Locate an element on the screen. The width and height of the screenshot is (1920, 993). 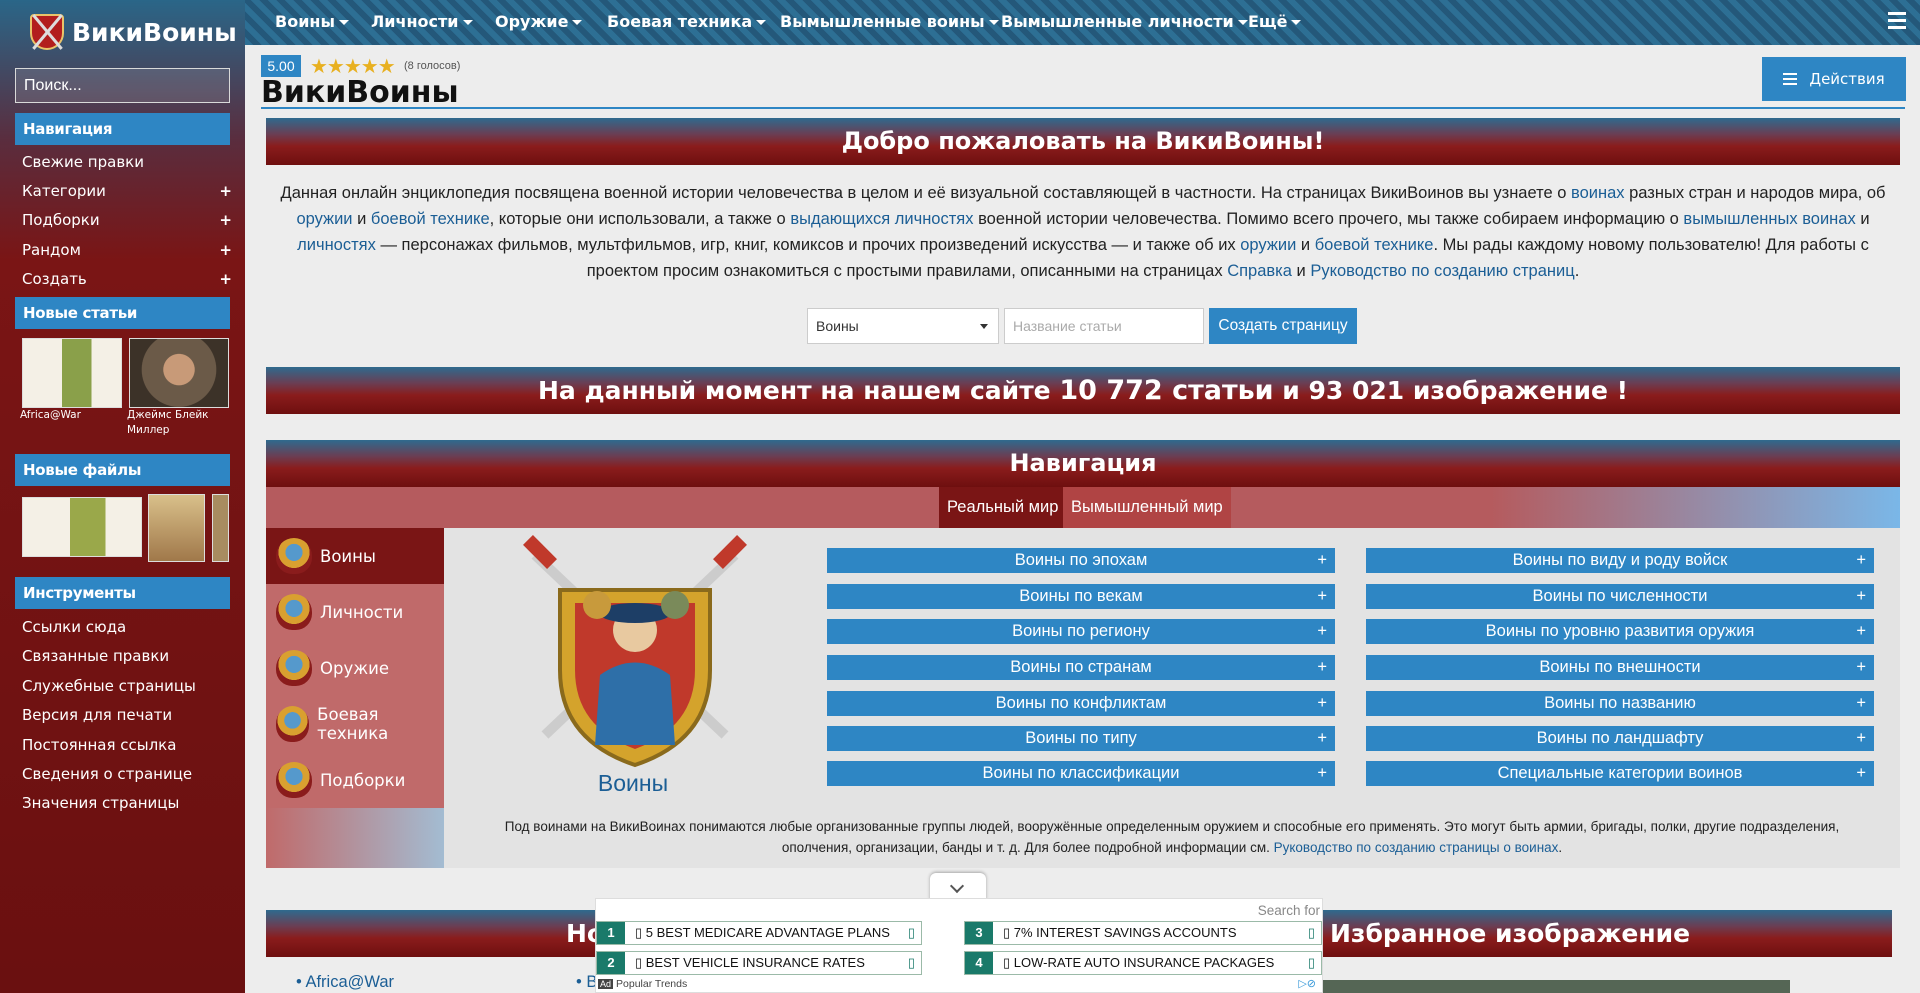
ad-item: 2 ▯ BEST VEHICLE INSURANCE RATES ▯ is located at coordinates (759, 963).